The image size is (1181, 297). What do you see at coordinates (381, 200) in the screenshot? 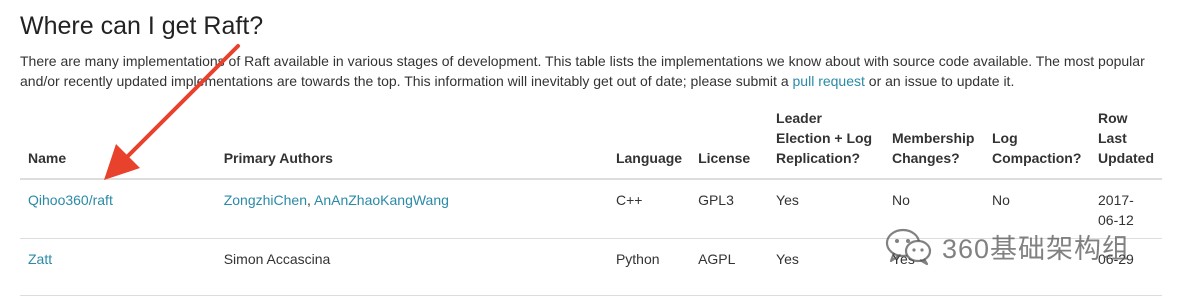
I see `author-link-ananzhaokangwang: AnAnZhaoKangWang` at bounding box center [381, 200].